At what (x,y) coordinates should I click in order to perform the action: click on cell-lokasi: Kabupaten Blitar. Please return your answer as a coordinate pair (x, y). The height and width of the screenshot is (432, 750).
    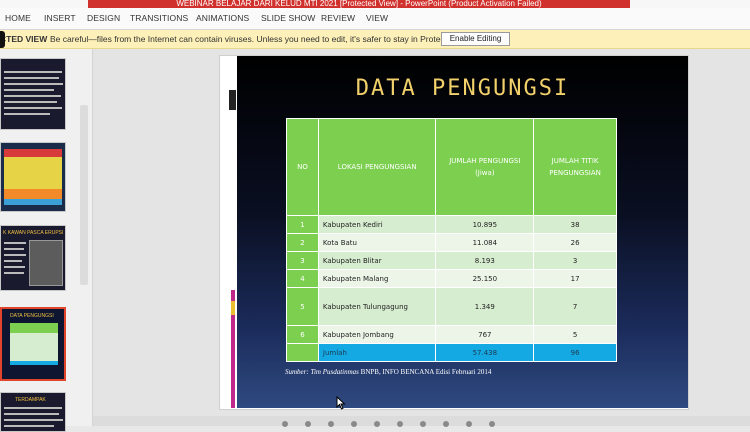
    Looking at the image, I should click on (377, 260).